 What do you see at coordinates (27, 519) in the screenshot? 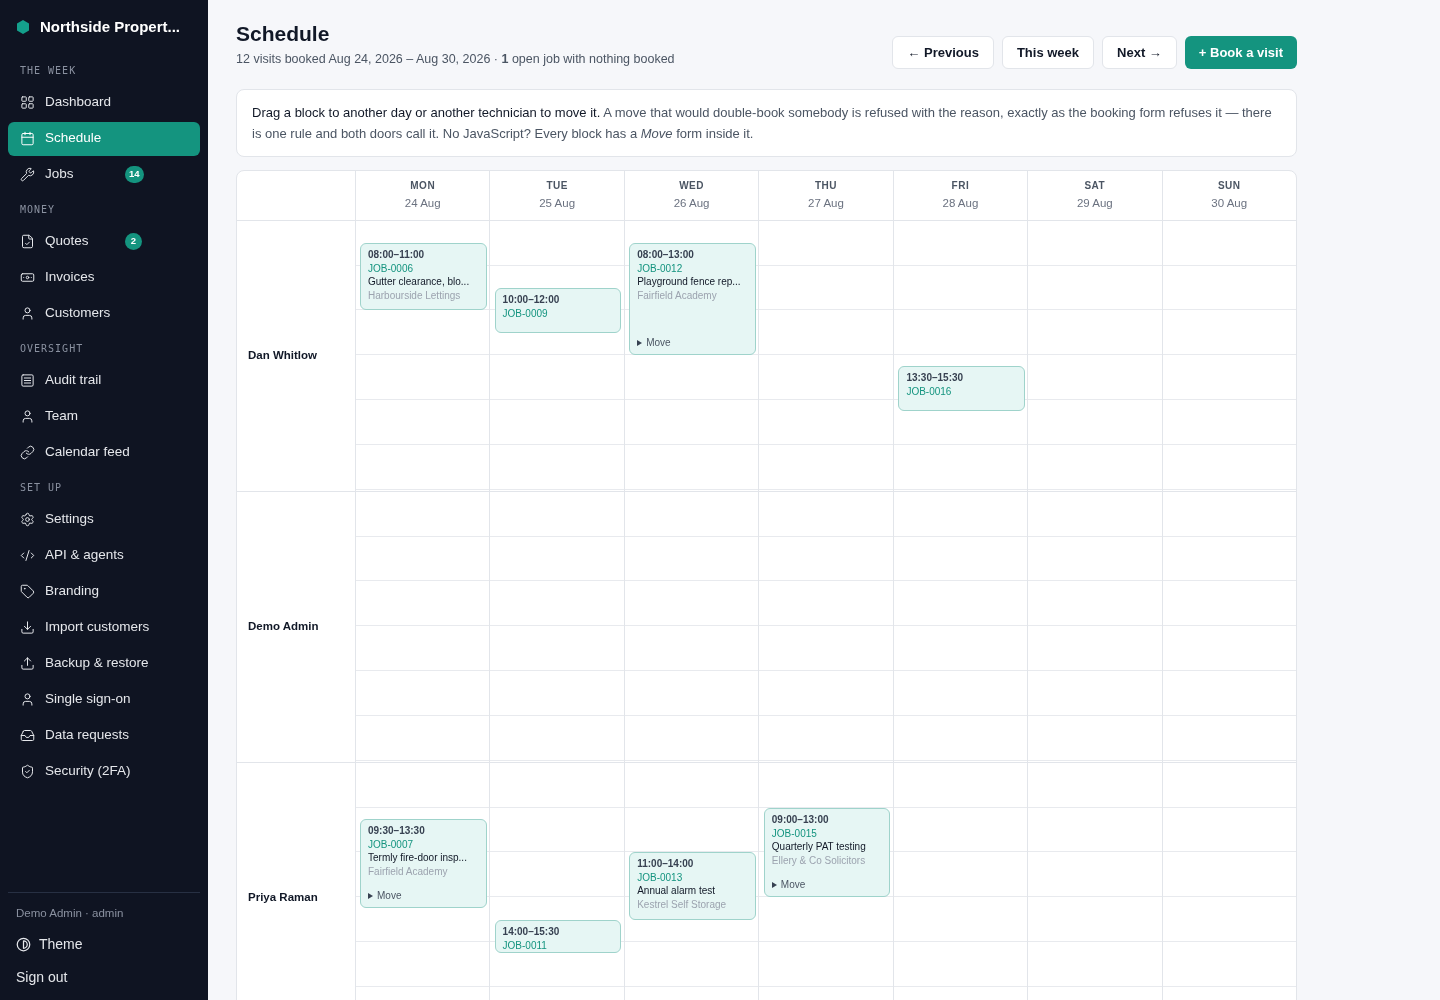
I see `settings-icon` at bounding box center [27, 519].